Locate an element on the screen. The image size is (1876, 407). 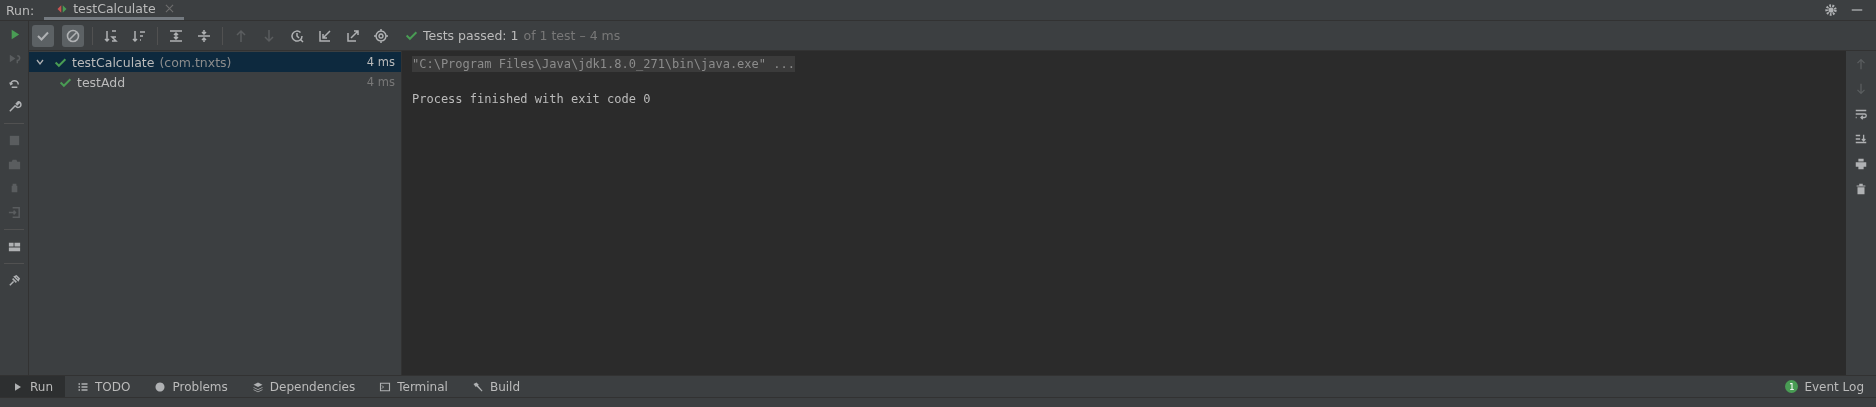
prohibited-icon is located at coordinates (73, 35).